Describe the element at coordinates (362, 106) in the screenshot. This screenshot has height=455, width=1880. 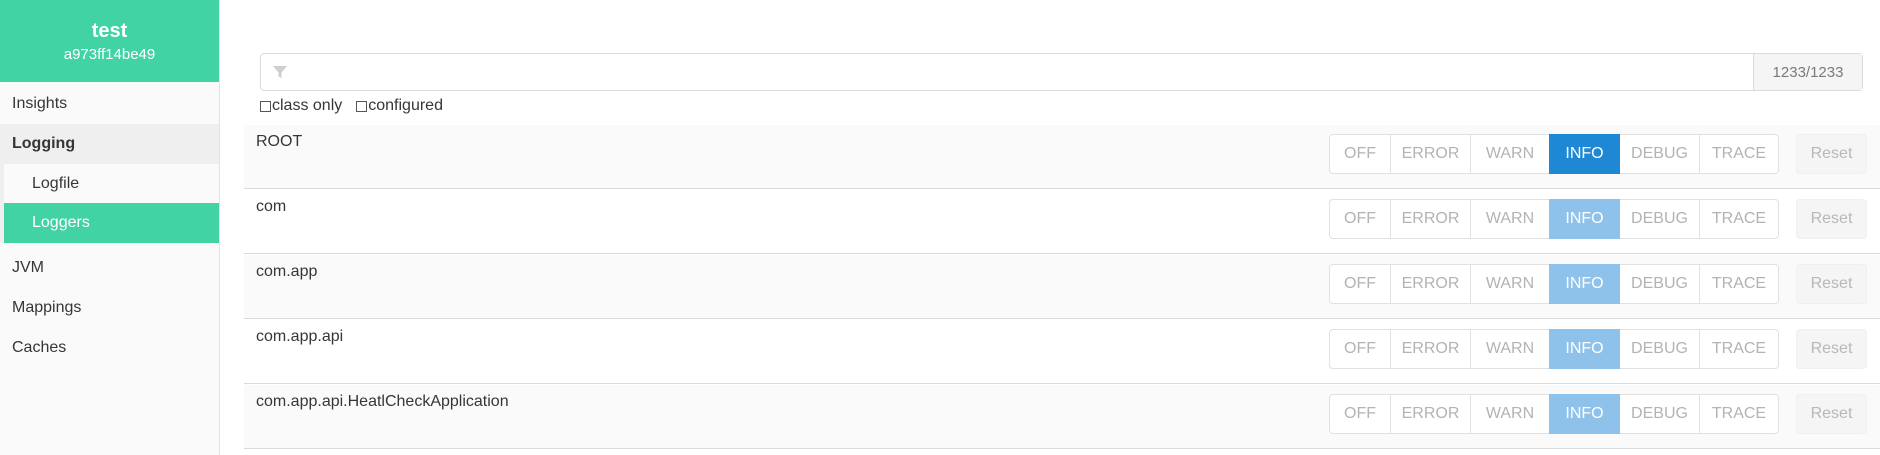
I see `configured-checkbox` at that location.